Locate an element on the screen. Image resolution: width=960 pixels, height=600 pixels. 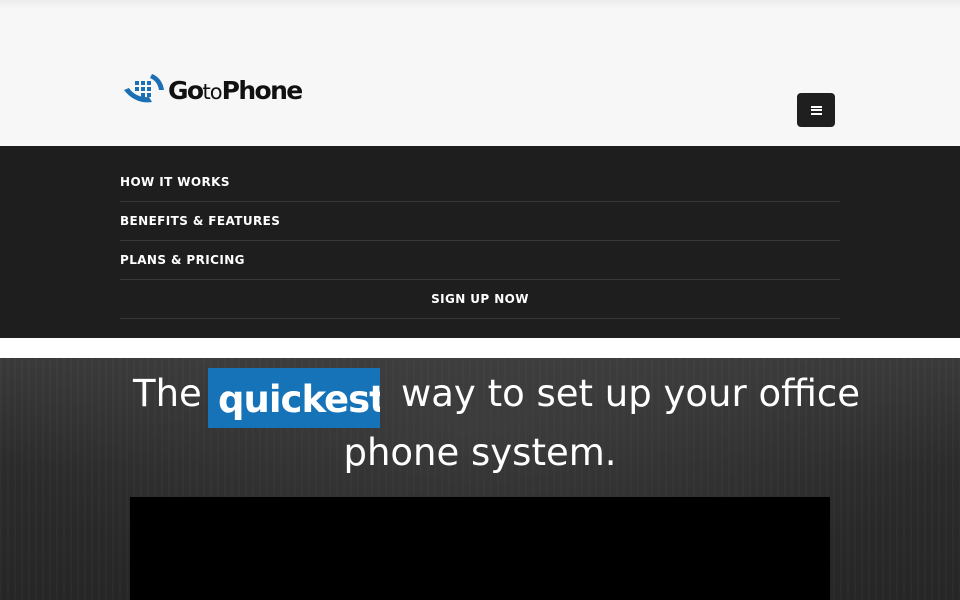
nav-link-sign-up-now: SIGN UP NOW is located at coordinates (480, 299).